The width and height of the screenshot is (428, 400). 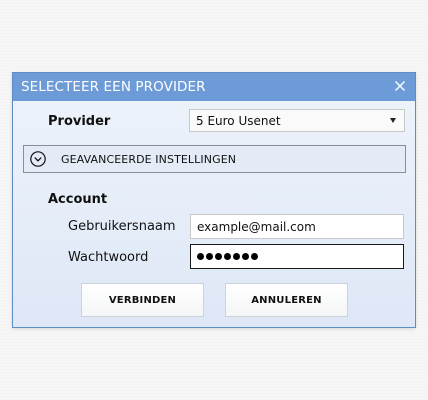 What do you see at coordinates (214, 87) in the screenshot?
I see `dialog-titlebar: SELECTEER EEN PROVIDER` at bounding box center [214, 87].